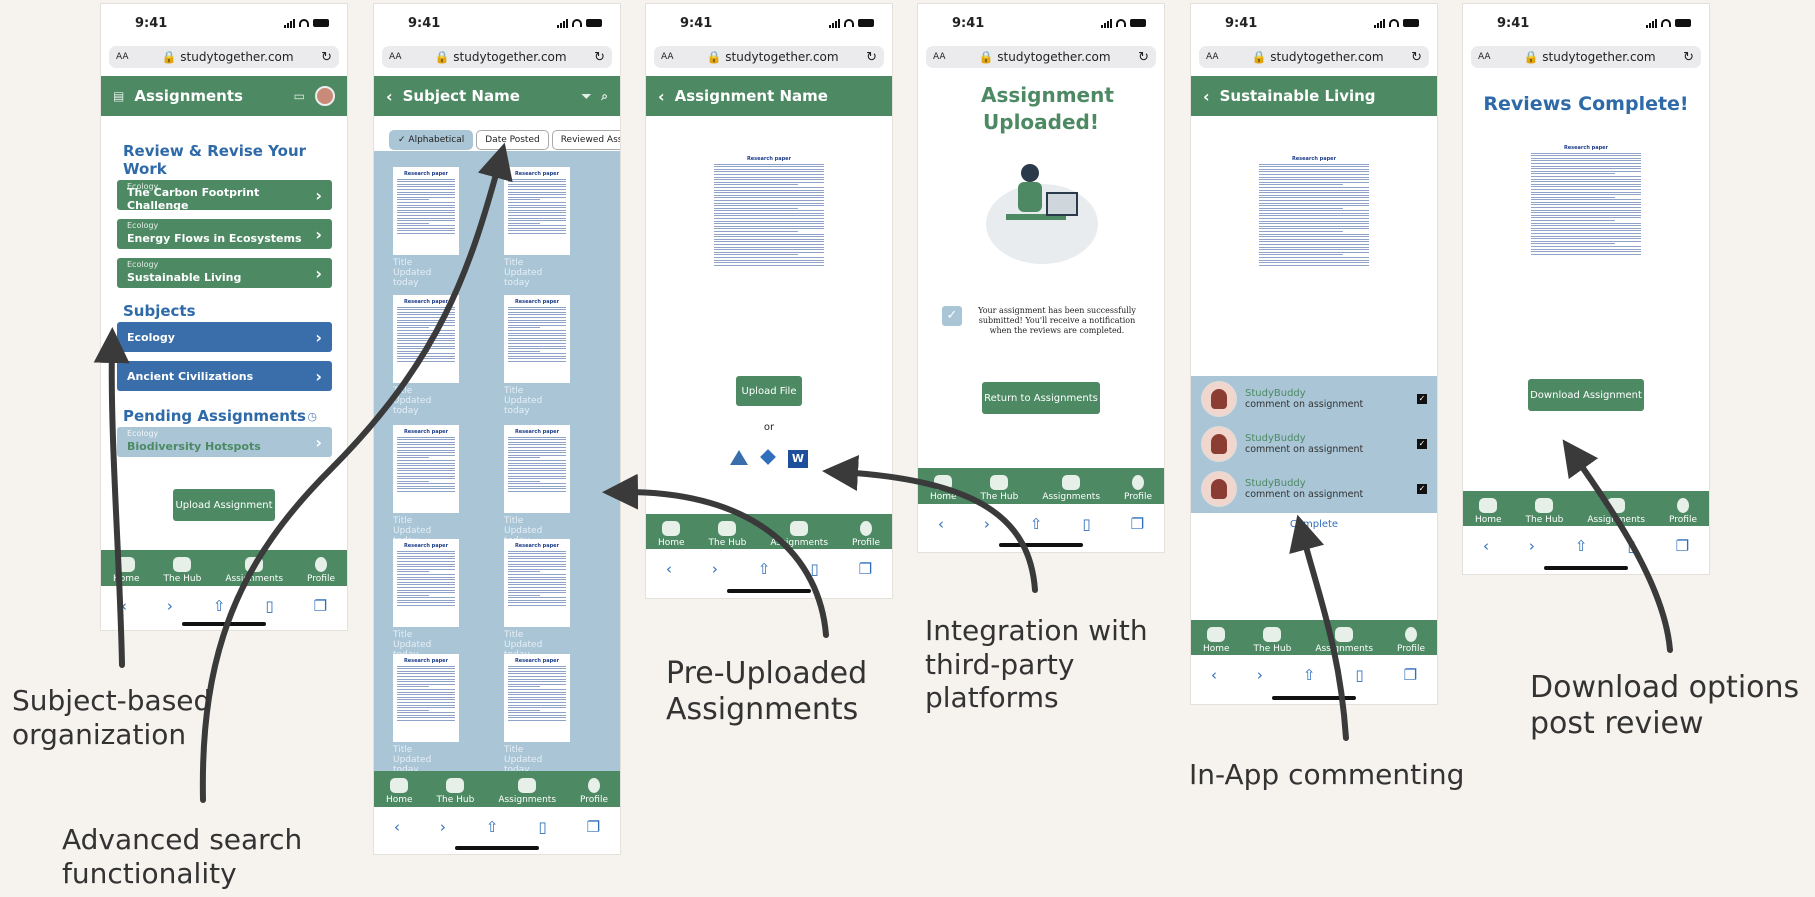 The height and width of the screenshot is (897, 1815). What do you see at coordinates (1036, 664) in the screenshot?
I see `label-integration: Integration with third-party platforms` at bounding box center [1036, 664].